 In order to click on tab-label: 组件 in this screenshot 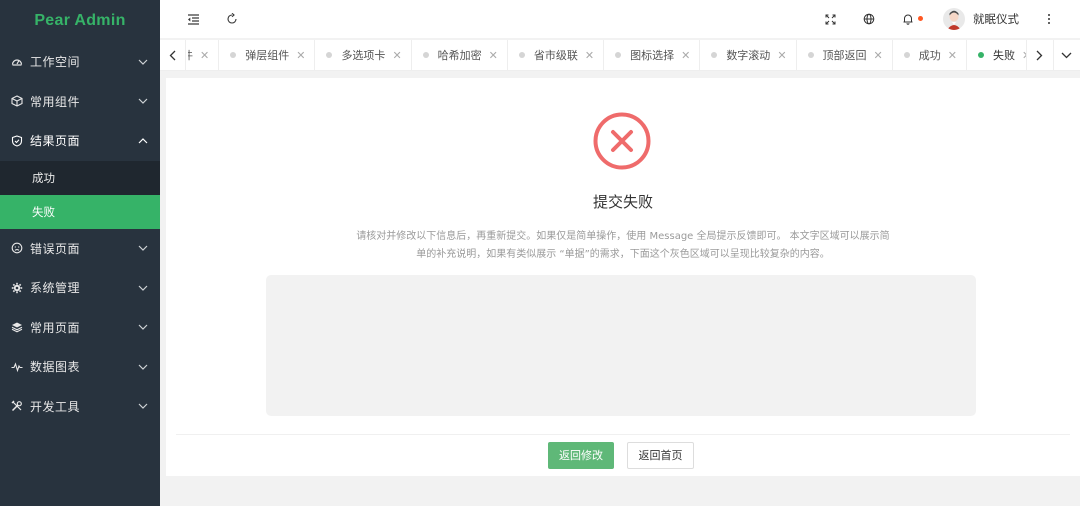, I will do `click(190, 55)`.